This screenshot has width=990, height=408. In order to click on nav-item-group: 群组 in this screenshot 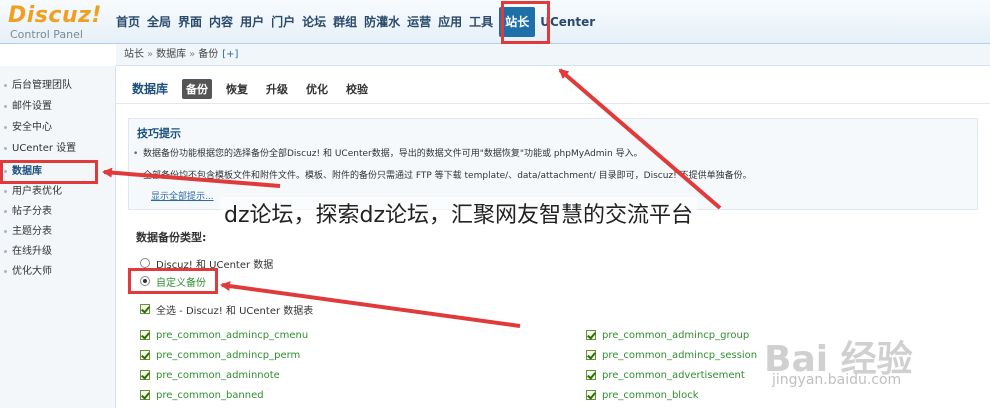, I will do `click(345, 22)`.